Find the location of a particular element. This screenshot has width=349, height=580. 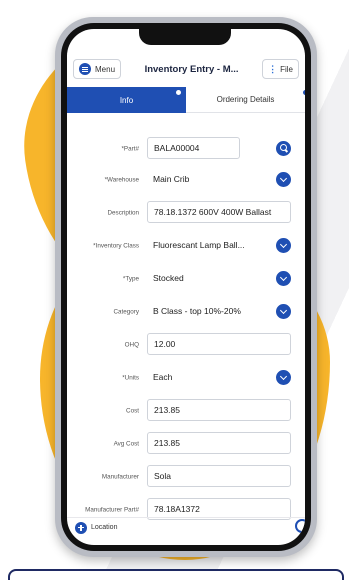

field-label: *Inventory Class is located at coordinates (116, 245).